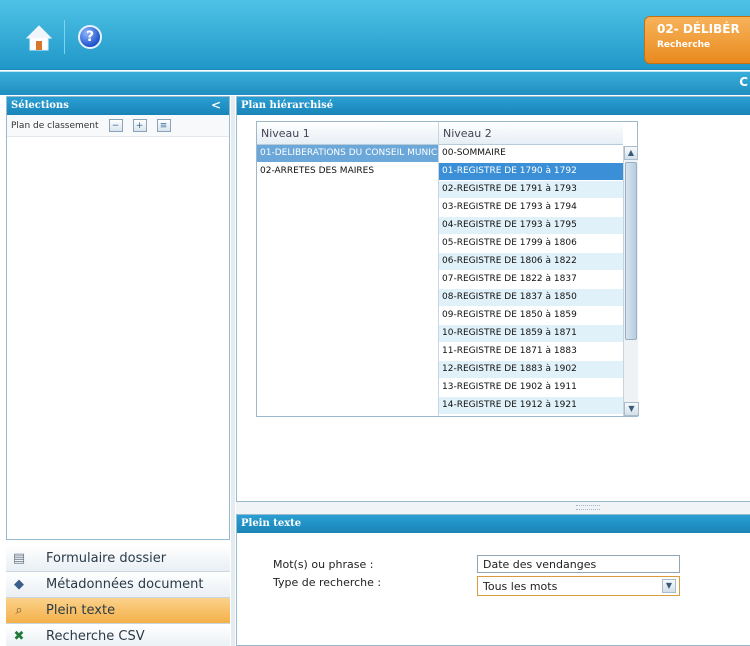  I want to click on nav-formulaire-dossier: ▤ Formulaire dossier, so click(118, 559).